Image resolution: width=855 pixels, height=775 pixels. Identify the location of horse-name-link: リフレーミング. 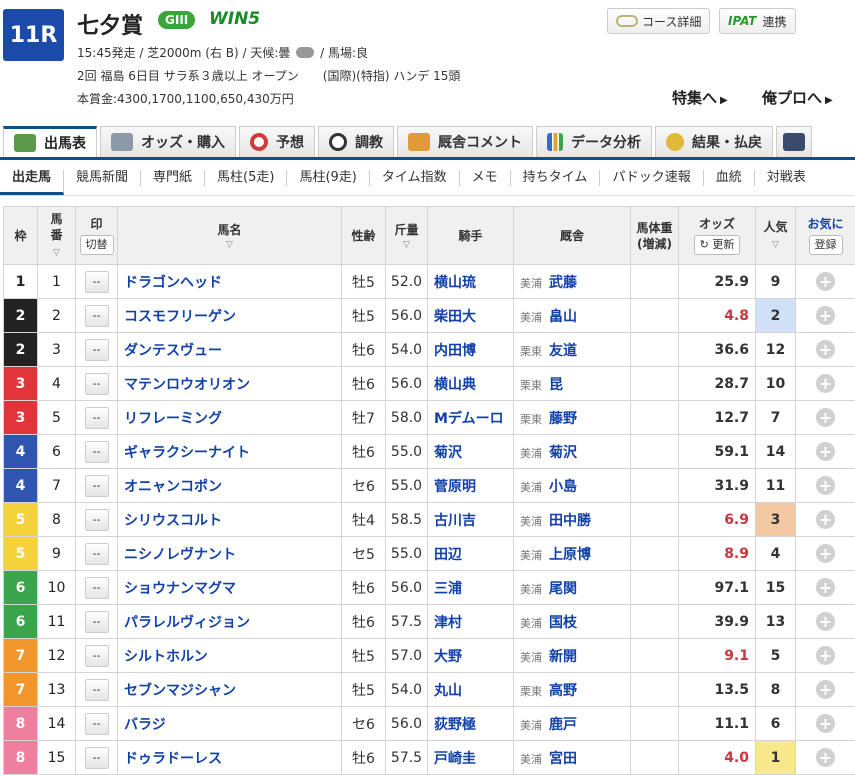
(230, 418).